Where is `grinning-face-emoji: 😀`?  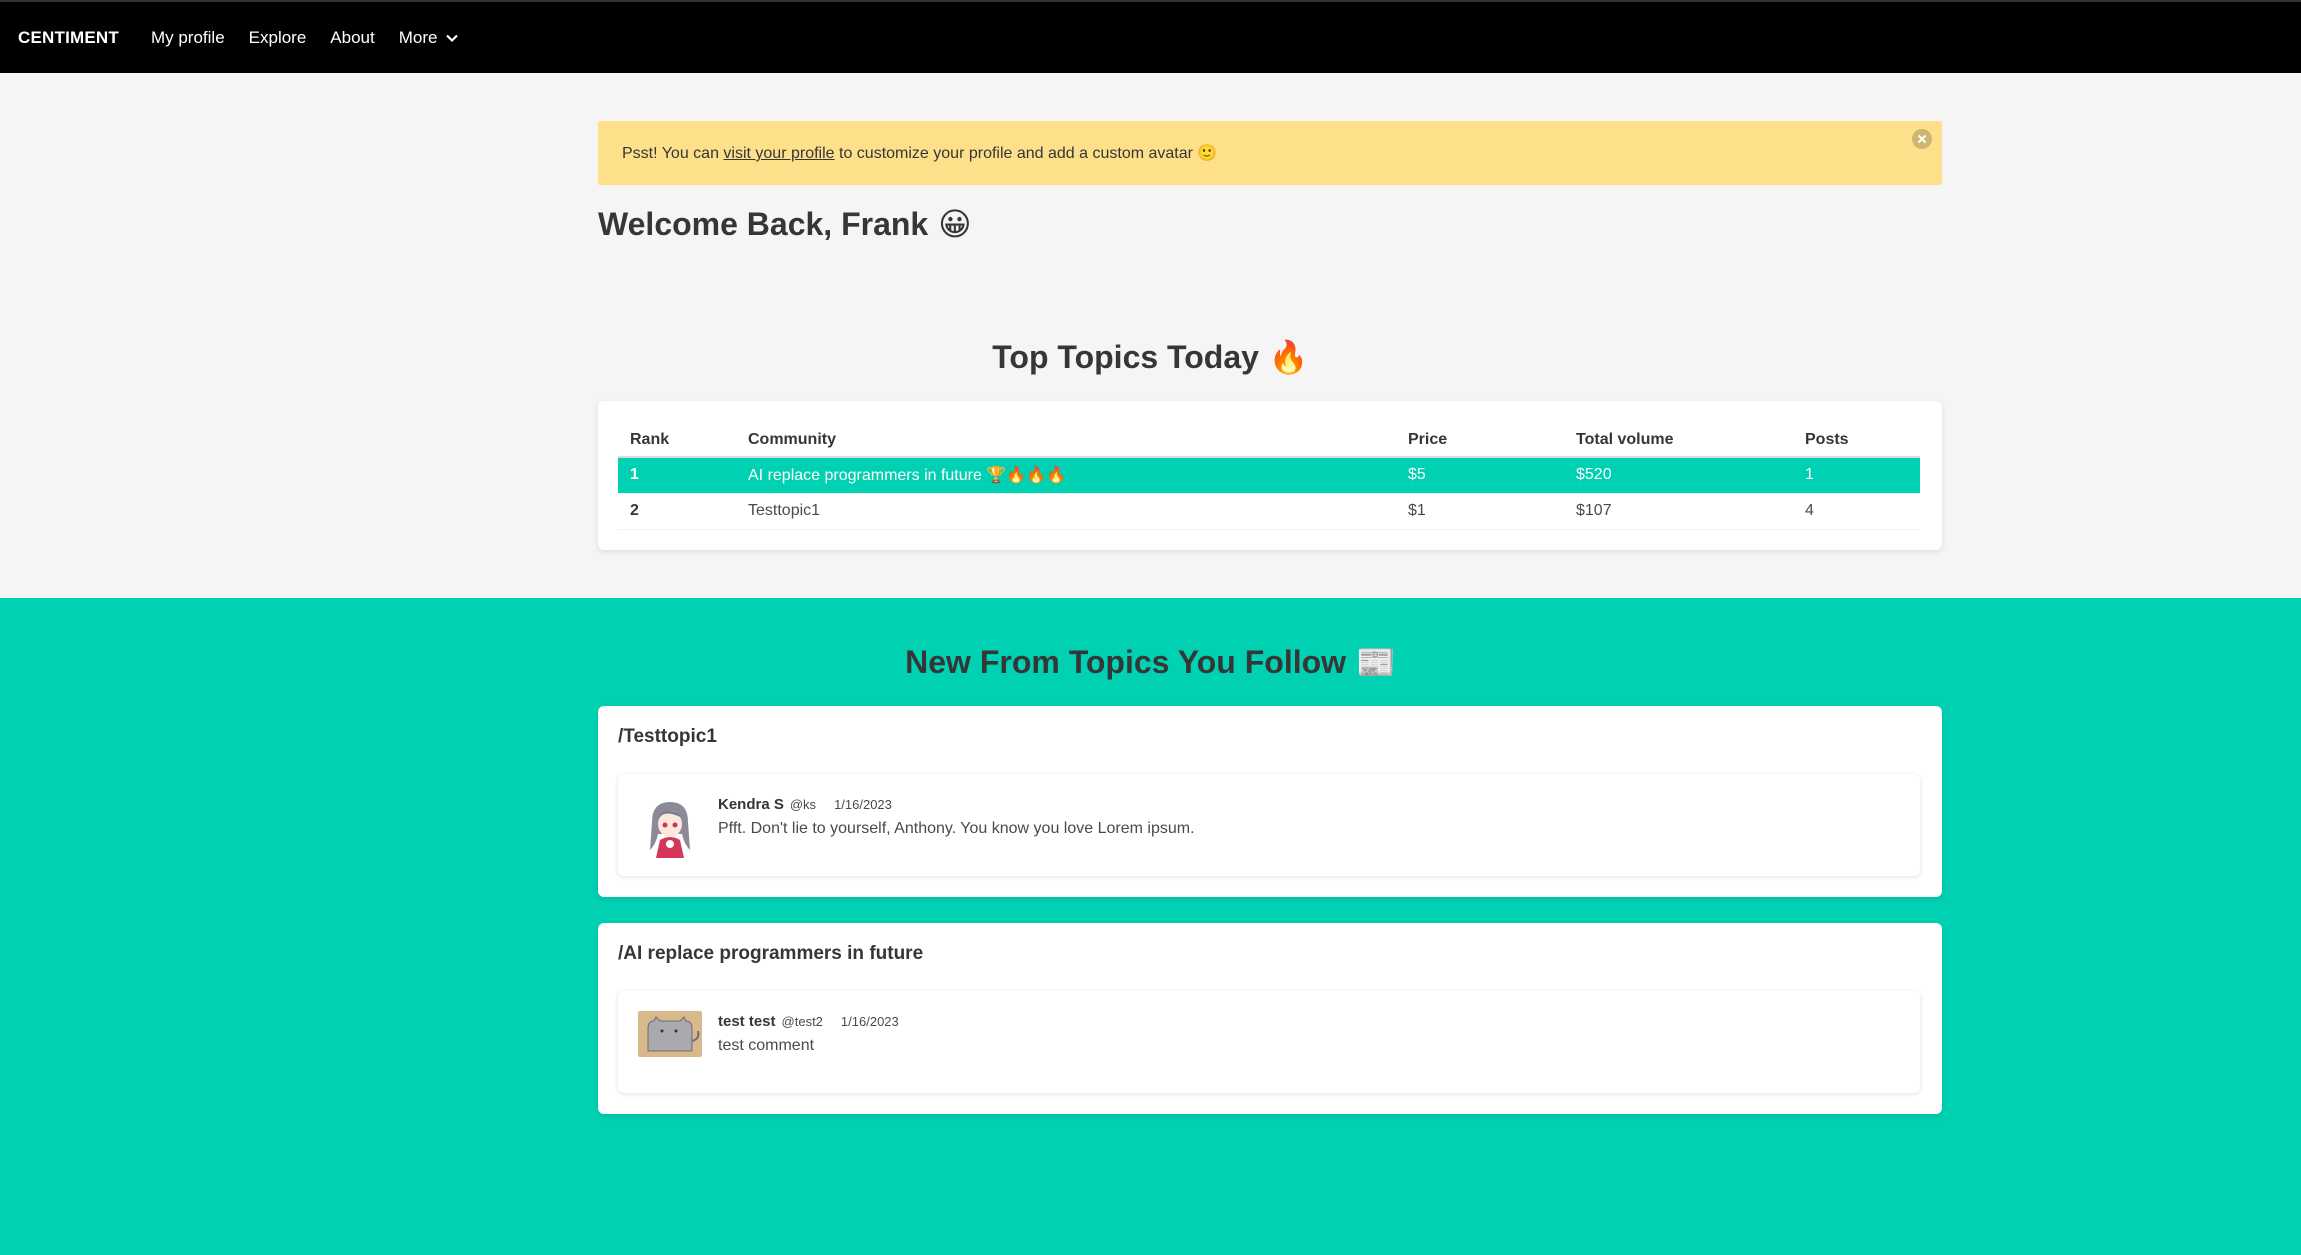
grinning-face-emoji: 😀 is located at coordinates (955, 224).